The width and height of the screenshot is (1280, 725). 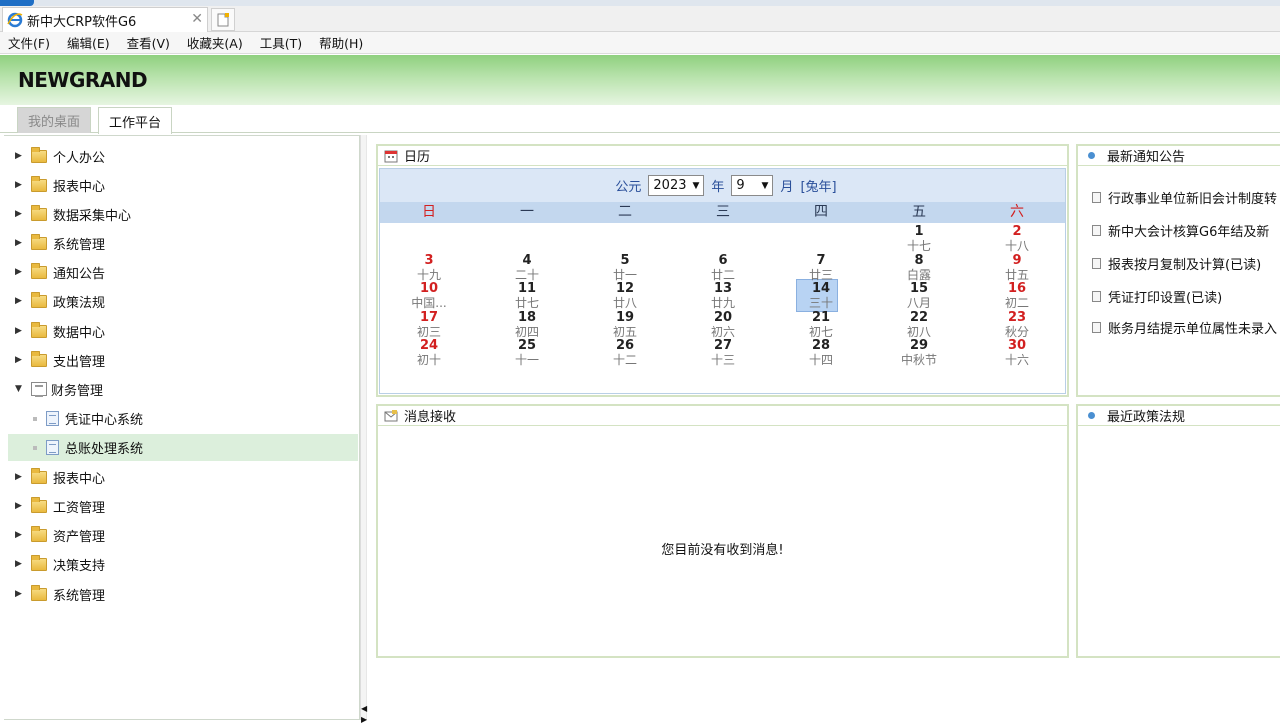 I want to click on calendar-day: 5 廿一, so click(x=625, y=267).